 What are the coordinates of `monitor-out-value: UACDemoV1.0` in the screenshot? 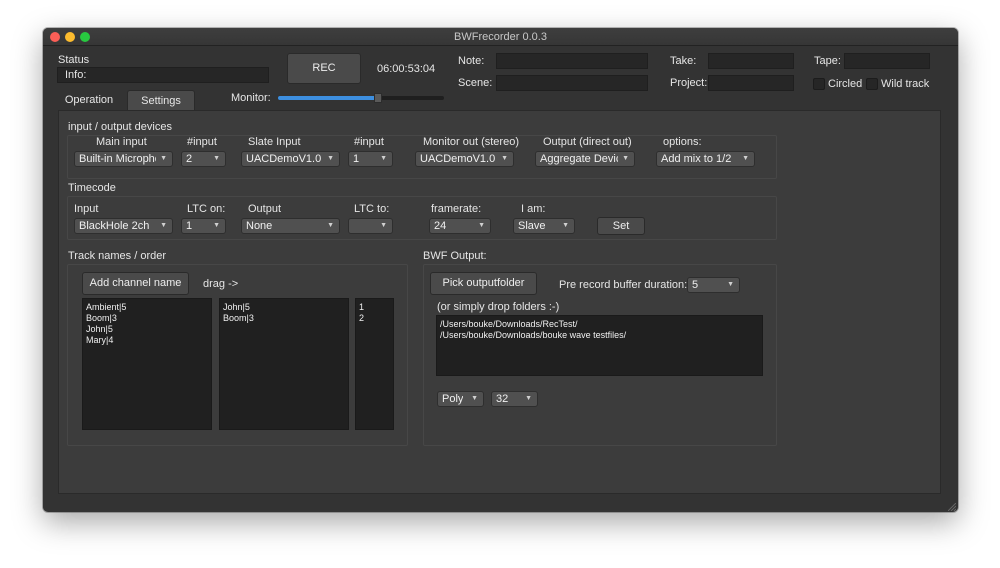 It's located at (458, 159).